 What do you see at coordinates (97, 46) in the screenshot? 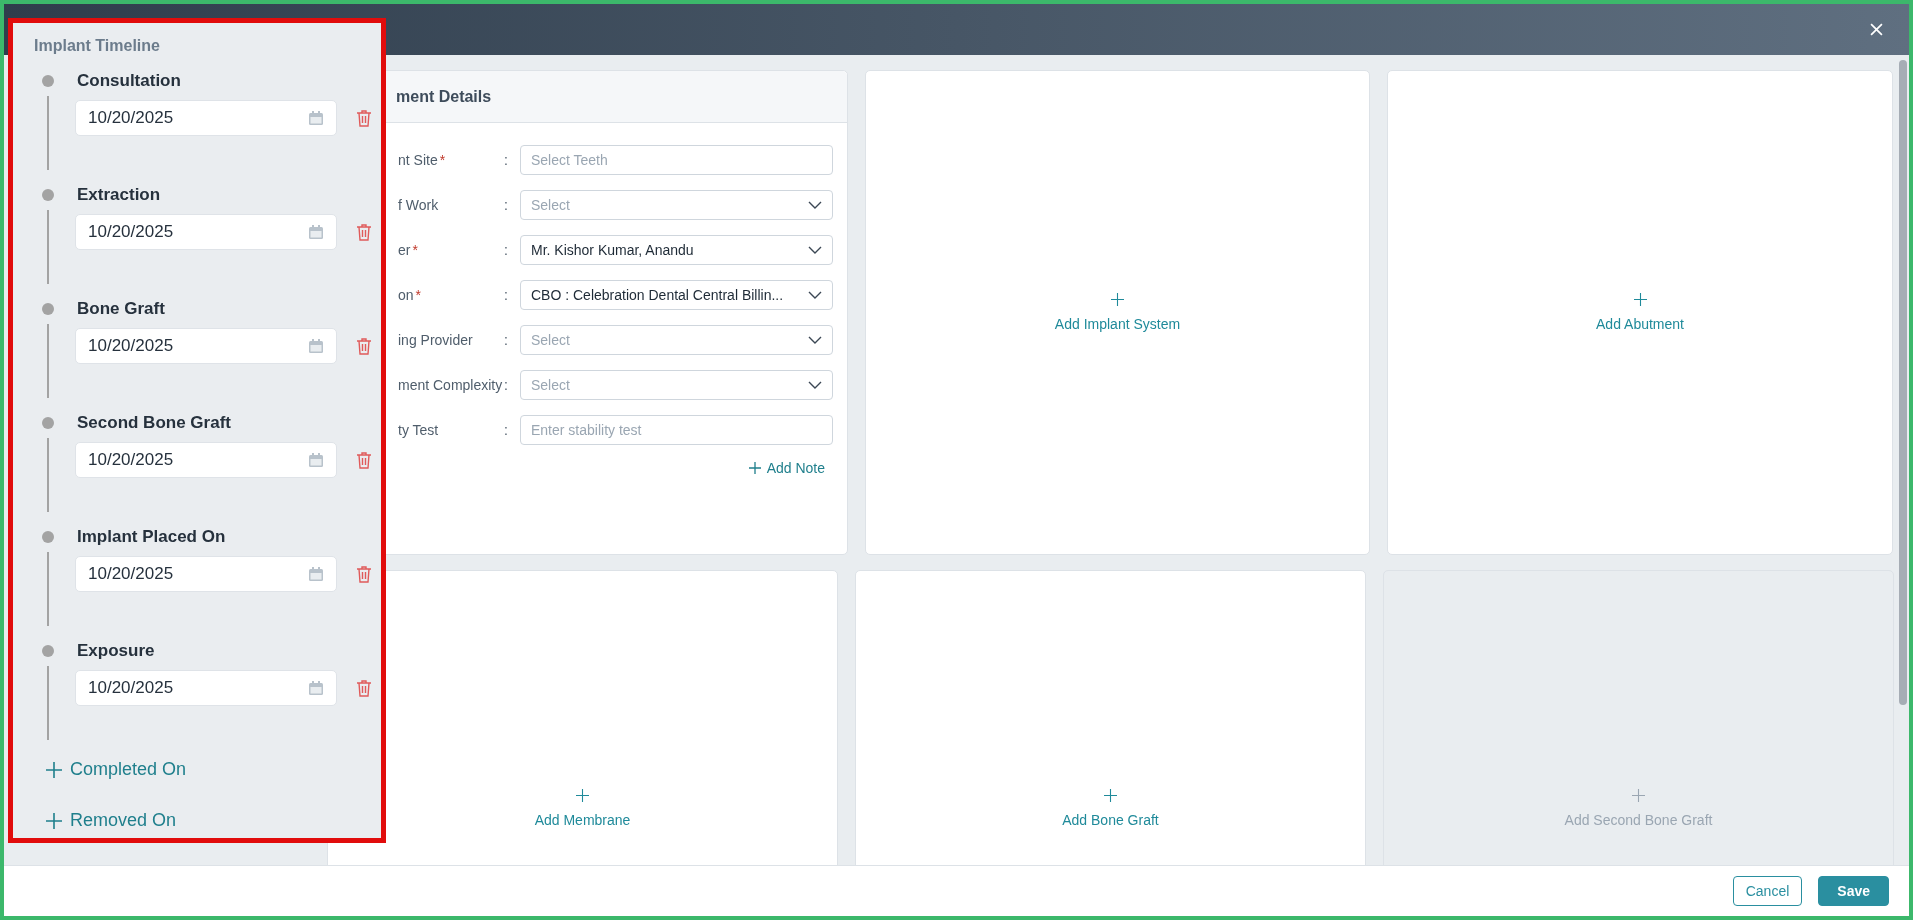
I see `panel-title: Implant Timeline` at bounding box center [97, 46].